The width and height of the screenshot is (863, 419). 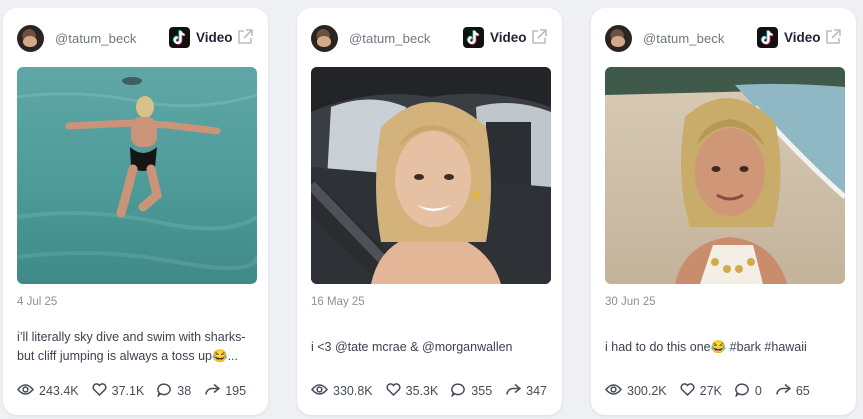 I want to click on likes-count: 27K, so click(x=710, y=391).